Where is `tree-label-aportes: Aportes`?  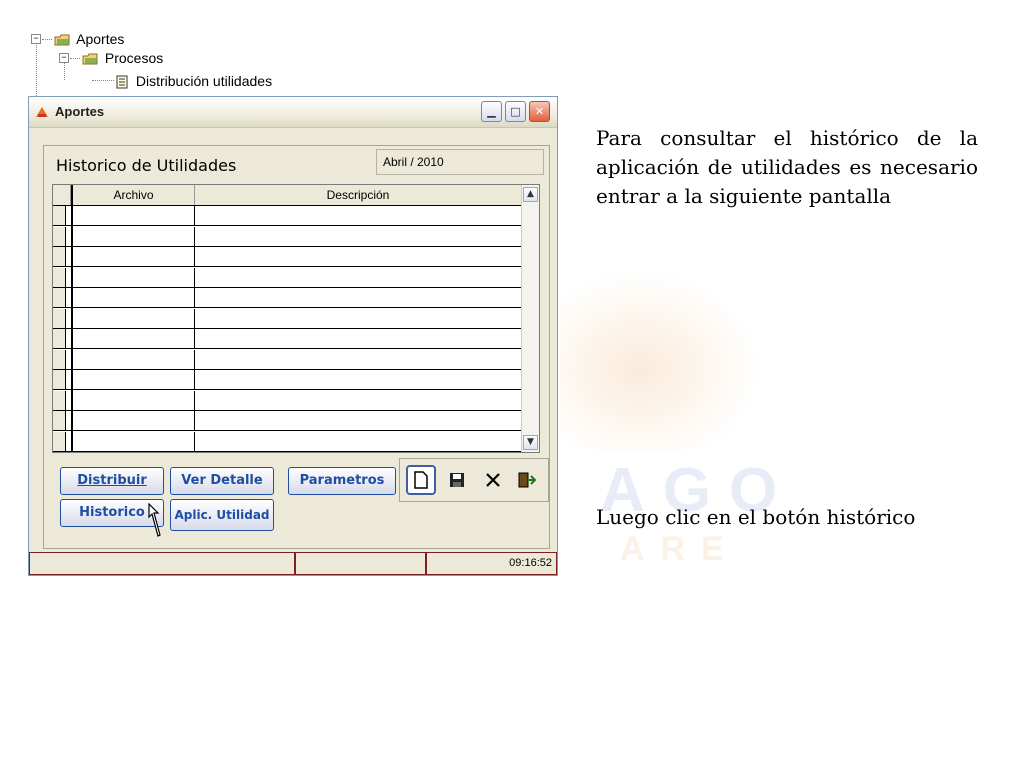 tree-label-aportes: Aportes is located at coordinates (100, 39).